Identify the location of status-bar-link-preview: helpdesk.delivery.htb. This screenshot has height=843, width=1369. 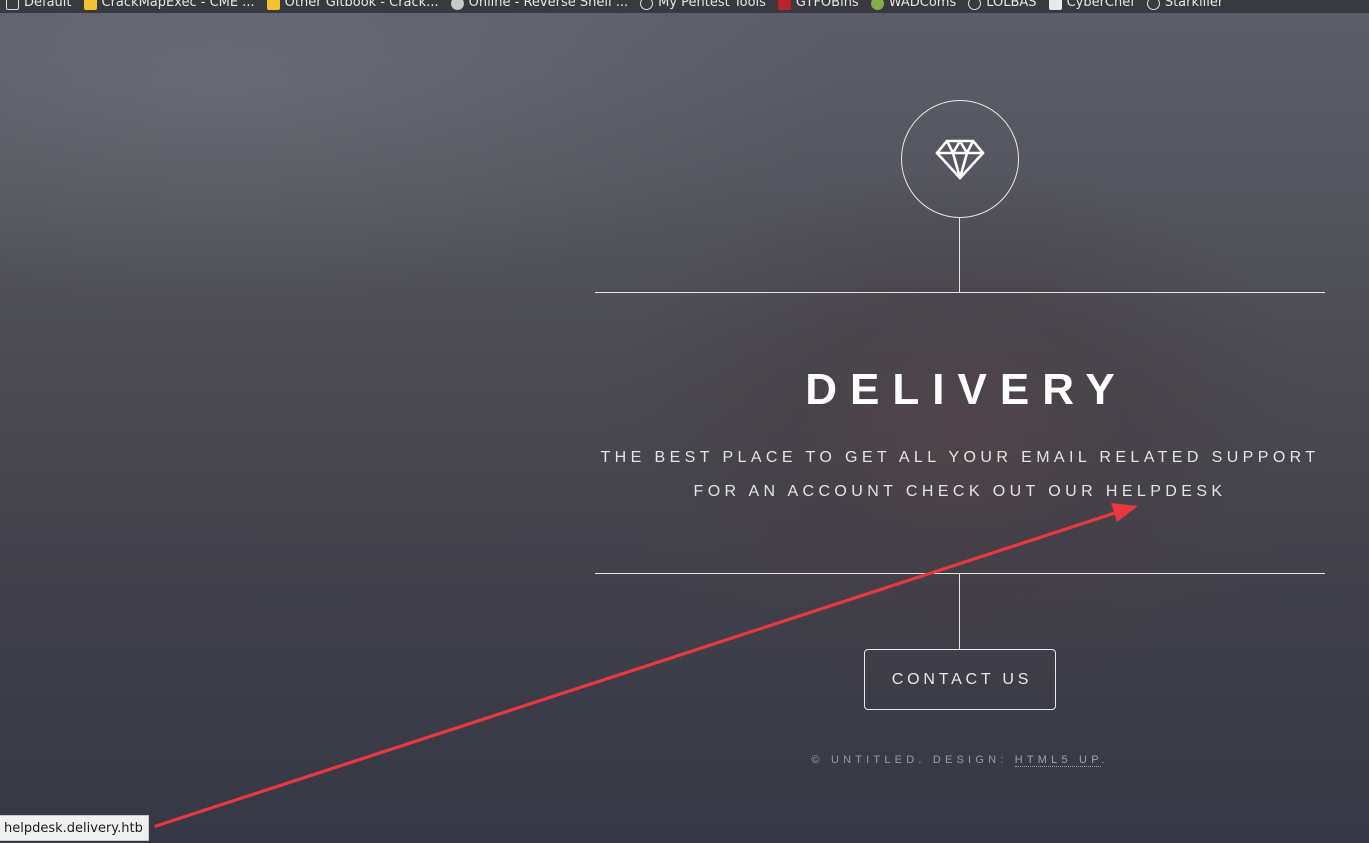
(74, 828).